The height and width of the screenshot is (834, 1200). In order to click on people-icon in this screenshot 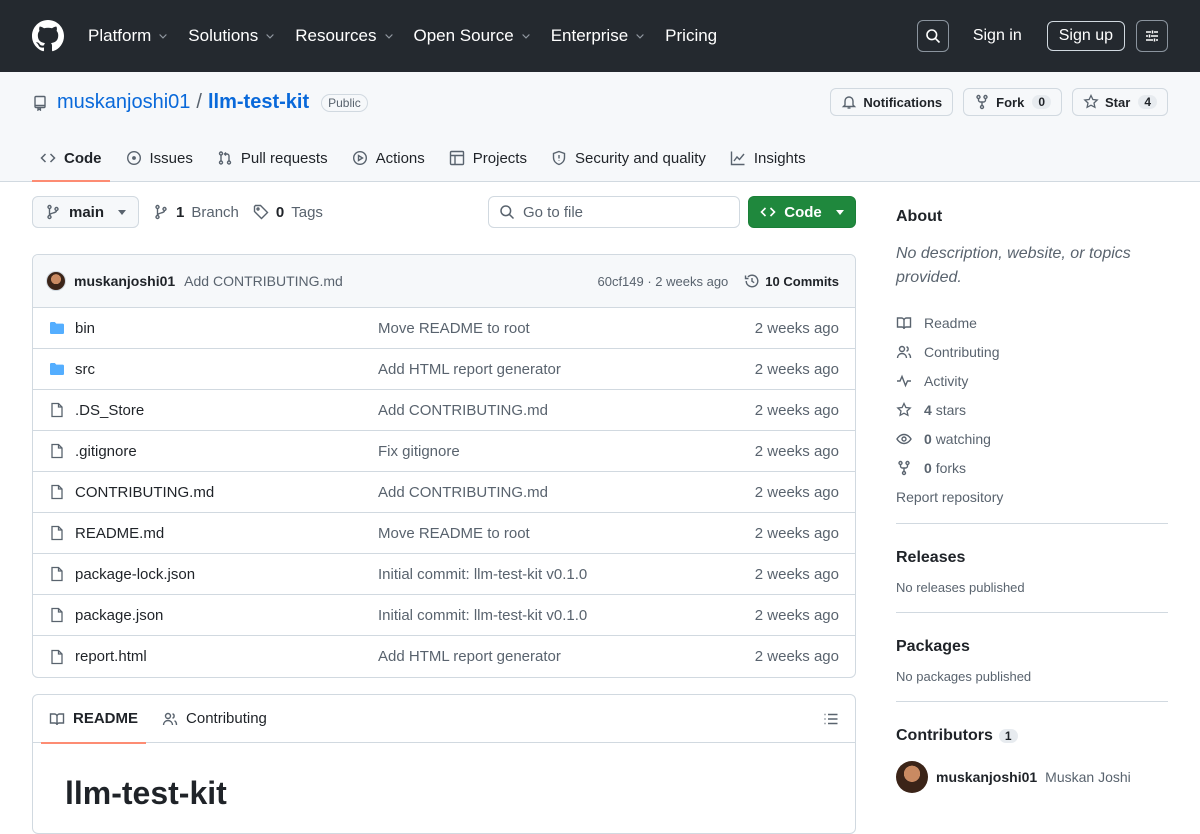, I will do `click(904, 351)`.